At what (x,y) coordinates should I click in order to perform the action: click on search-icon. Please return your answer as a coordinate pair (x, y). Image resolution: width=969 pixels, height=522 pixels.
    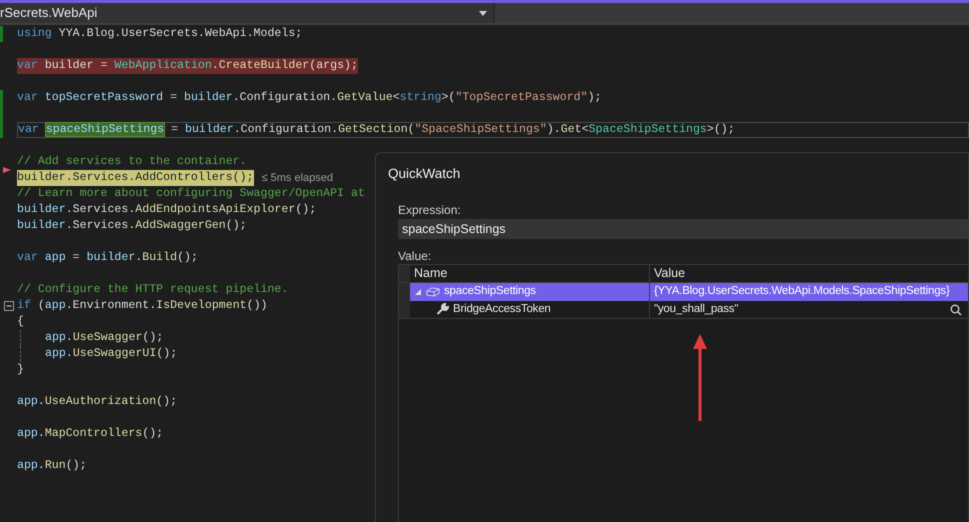
    Looking at the image, I should click on (956, 310).